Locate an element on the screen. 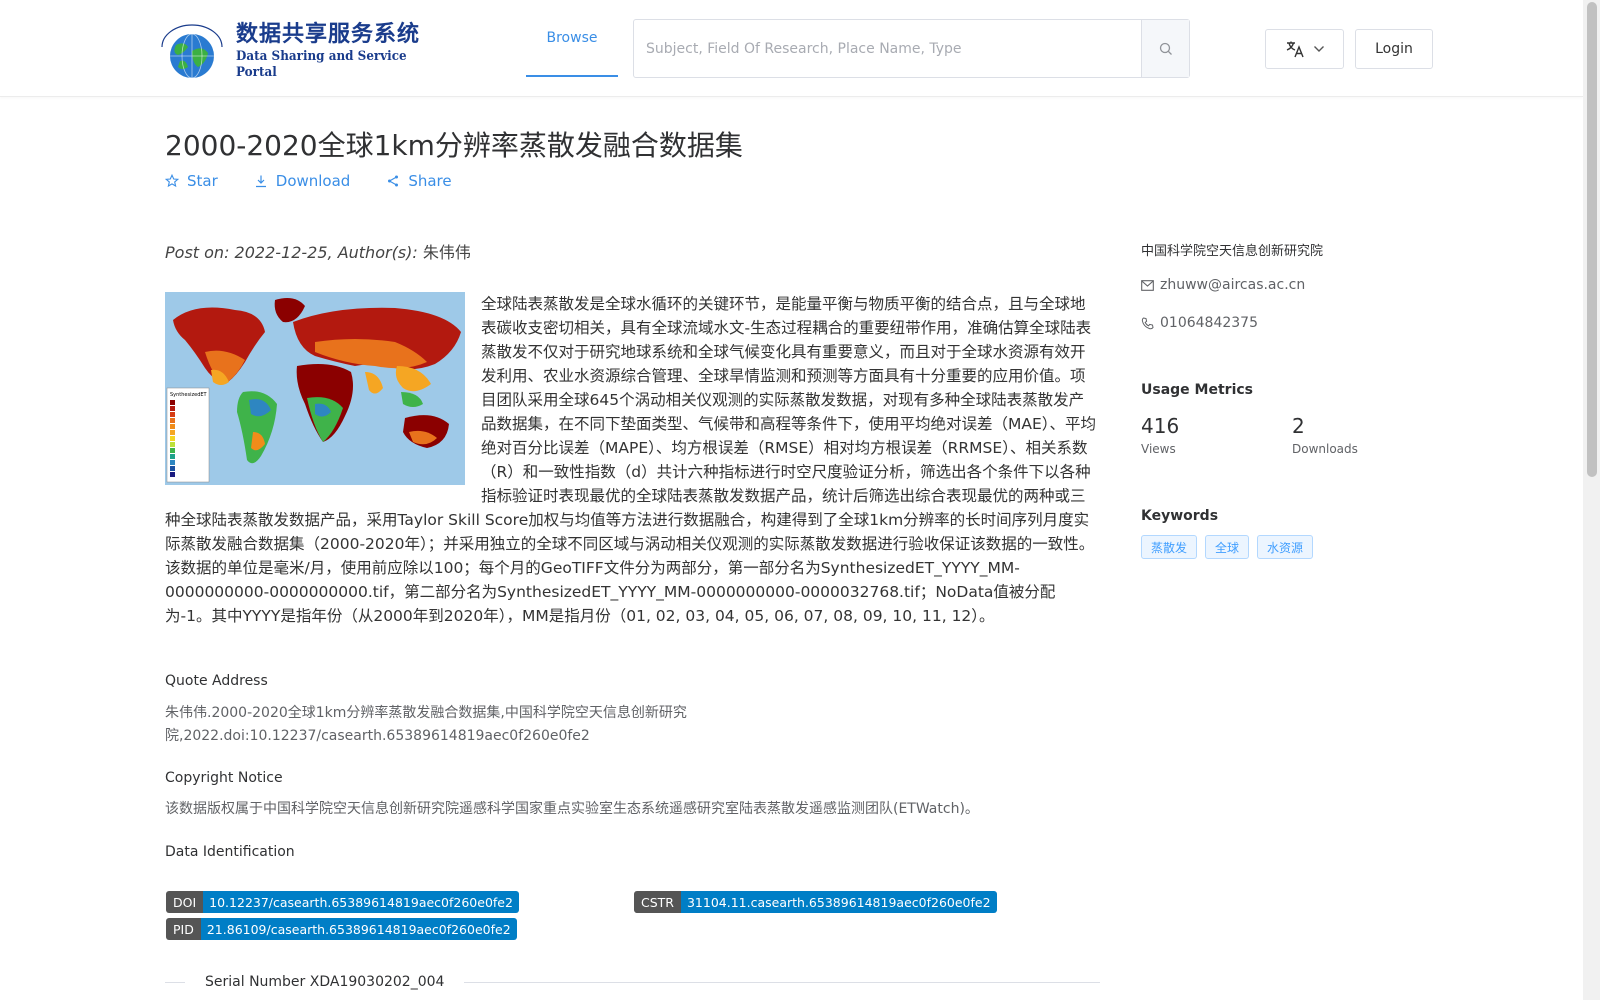 Image resolution: width=1600 pixels, height=1000 pixels. chevron-down-icon is located at coordinates (1318, 49).